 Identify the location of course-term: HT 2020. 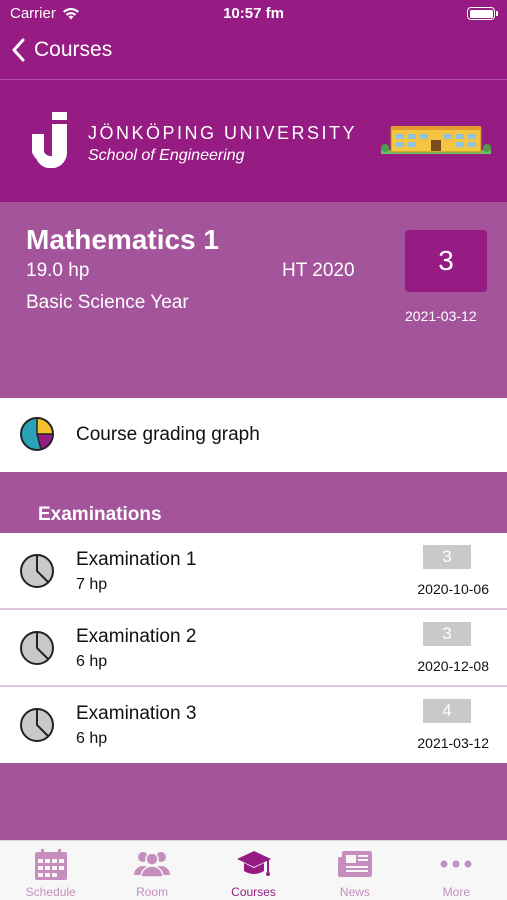
(318, 270).